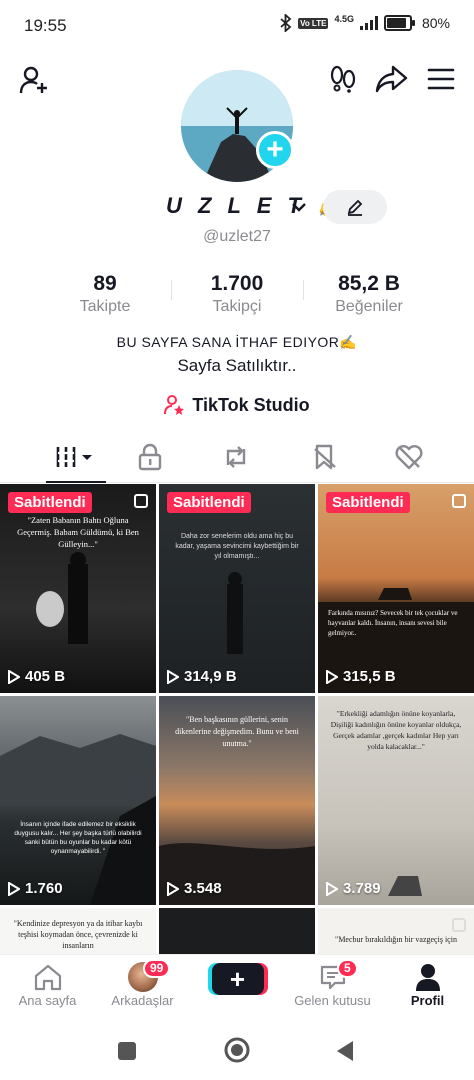 The width and height of the screenshot is (474, 1080). I want to click on circle-icon, so click(237, 1050).